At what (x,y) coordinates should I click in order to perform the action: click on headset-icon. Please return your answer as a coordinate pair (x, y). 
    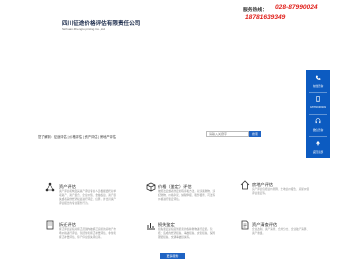
    Looking at the image, I should click on (318, 121).